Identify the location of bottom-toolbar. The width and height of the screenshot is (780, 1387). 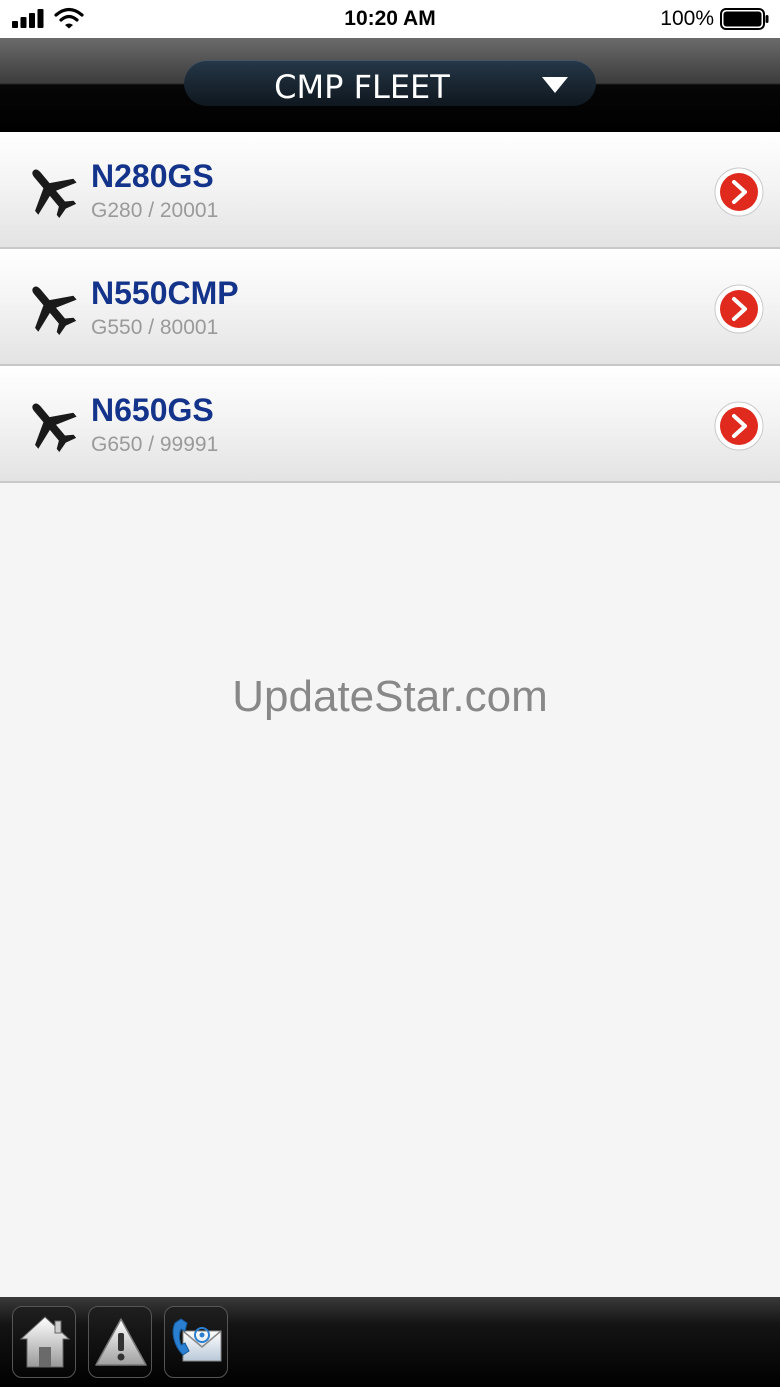
(390, 1342).